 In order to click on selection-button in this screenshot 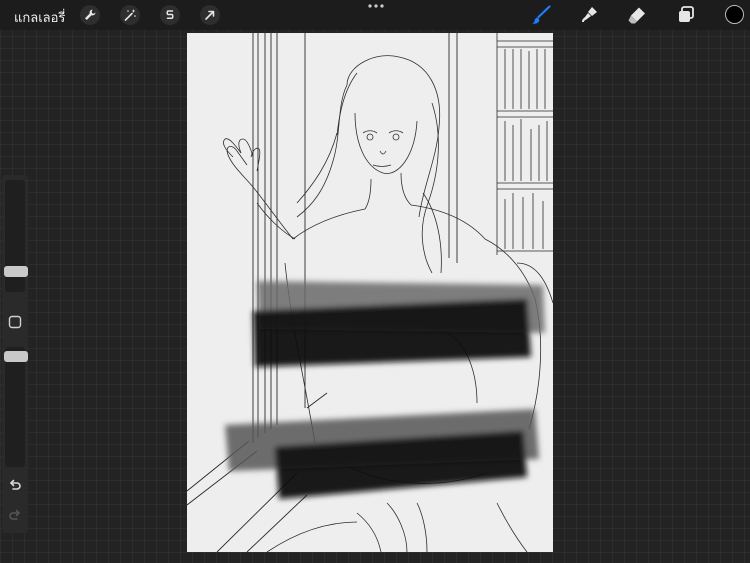, I will do `click(170, 15)`.